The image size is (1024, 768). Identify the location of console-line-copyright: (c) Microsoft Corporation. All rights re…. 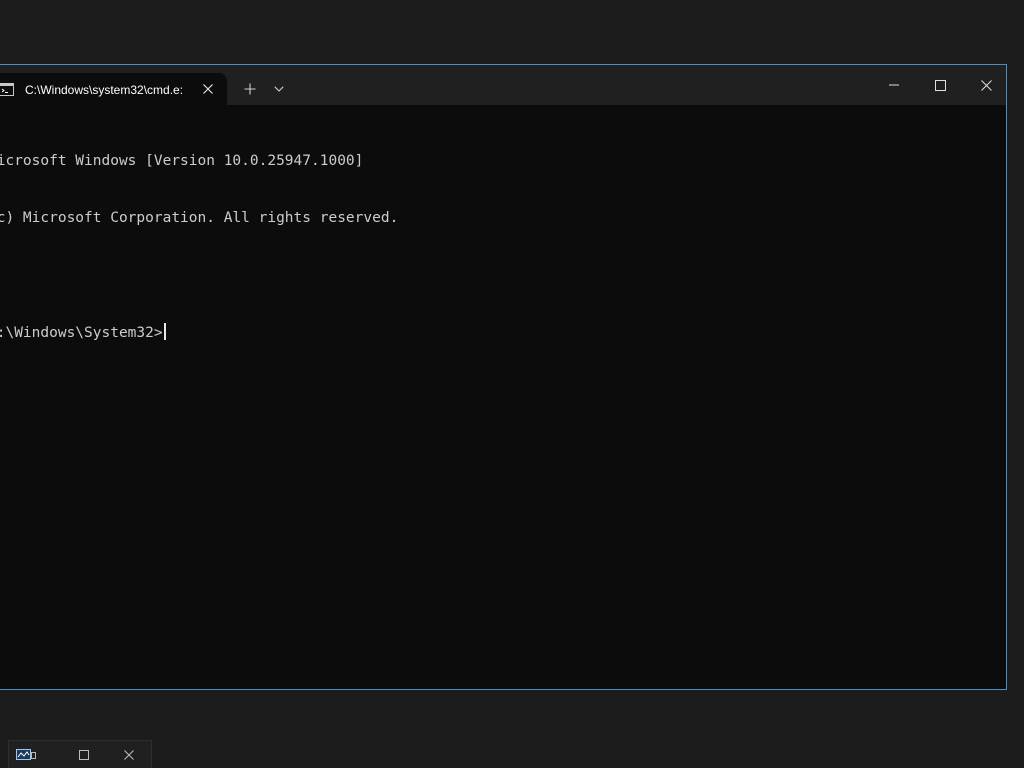
(199, 218).